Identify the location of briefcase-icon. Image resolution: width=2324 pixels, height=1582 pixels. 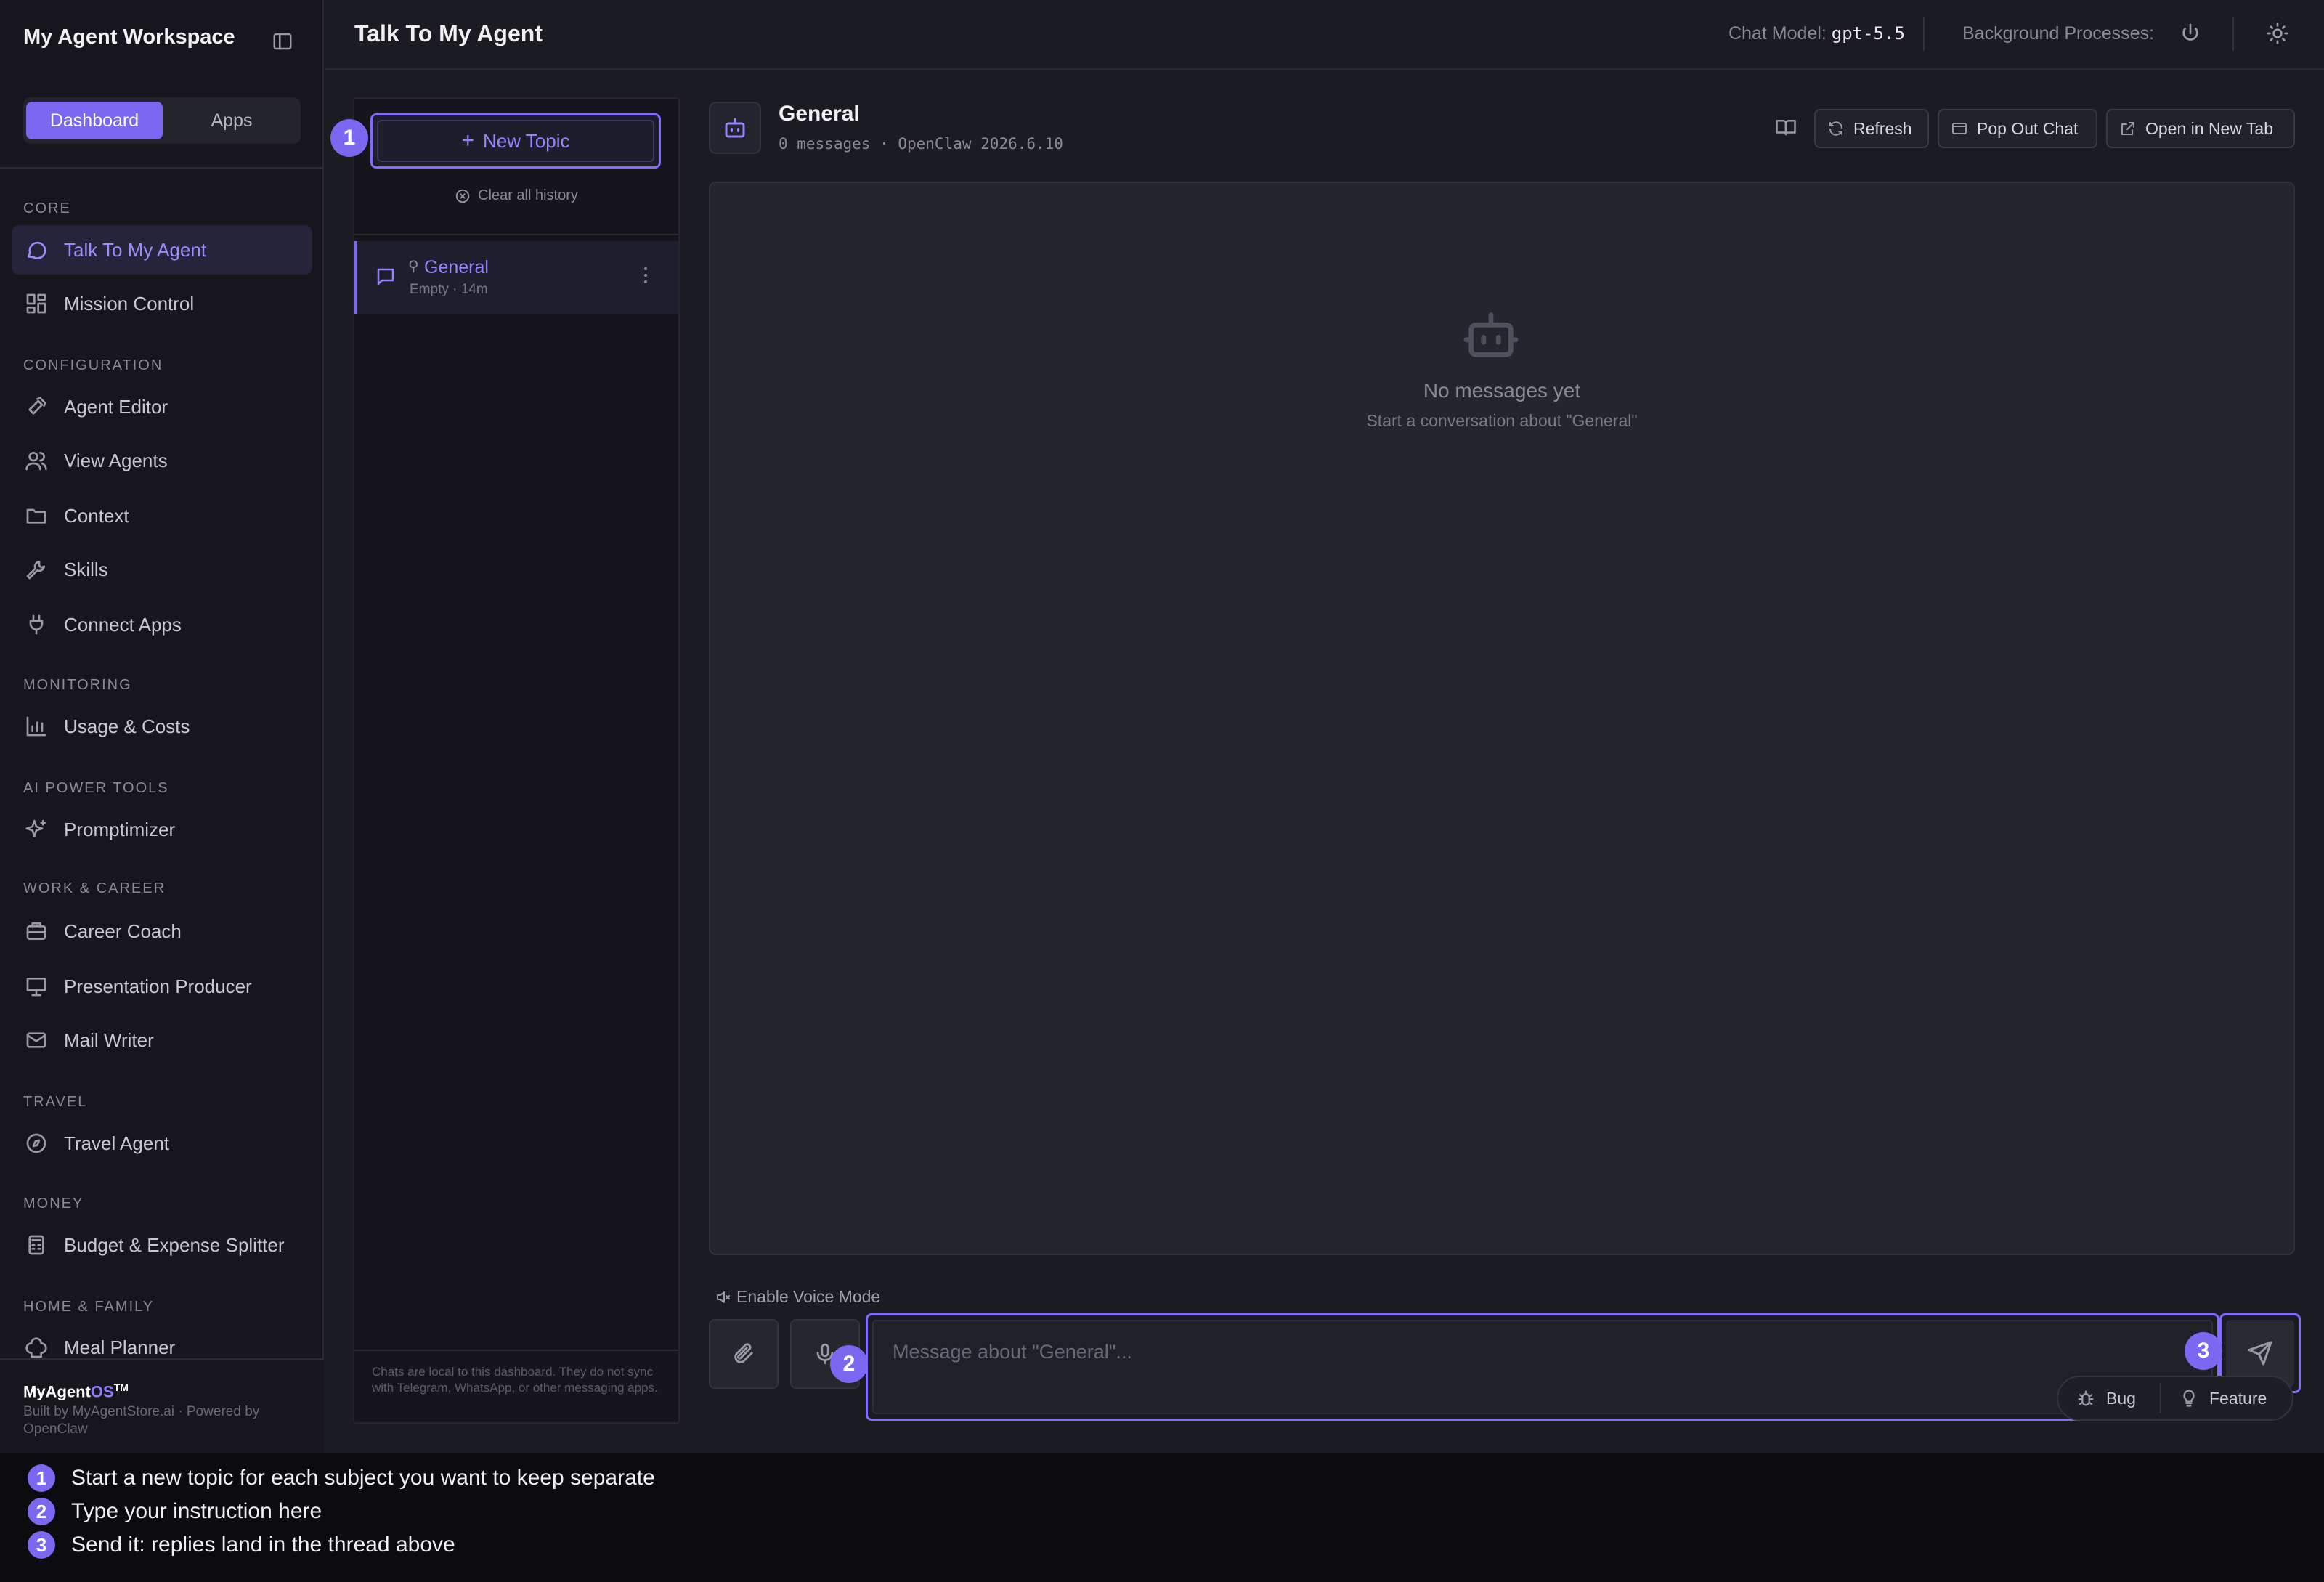
(36, 931).